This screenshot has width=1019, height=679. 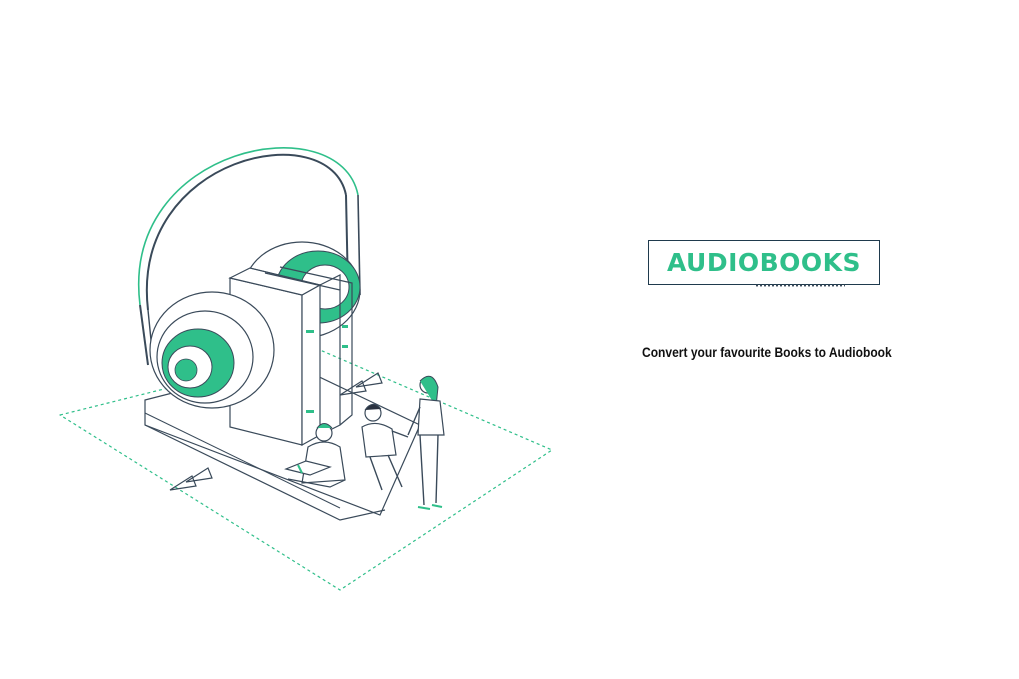 I want to click on double-chevron-left-icon, so click(x=191, y=479).